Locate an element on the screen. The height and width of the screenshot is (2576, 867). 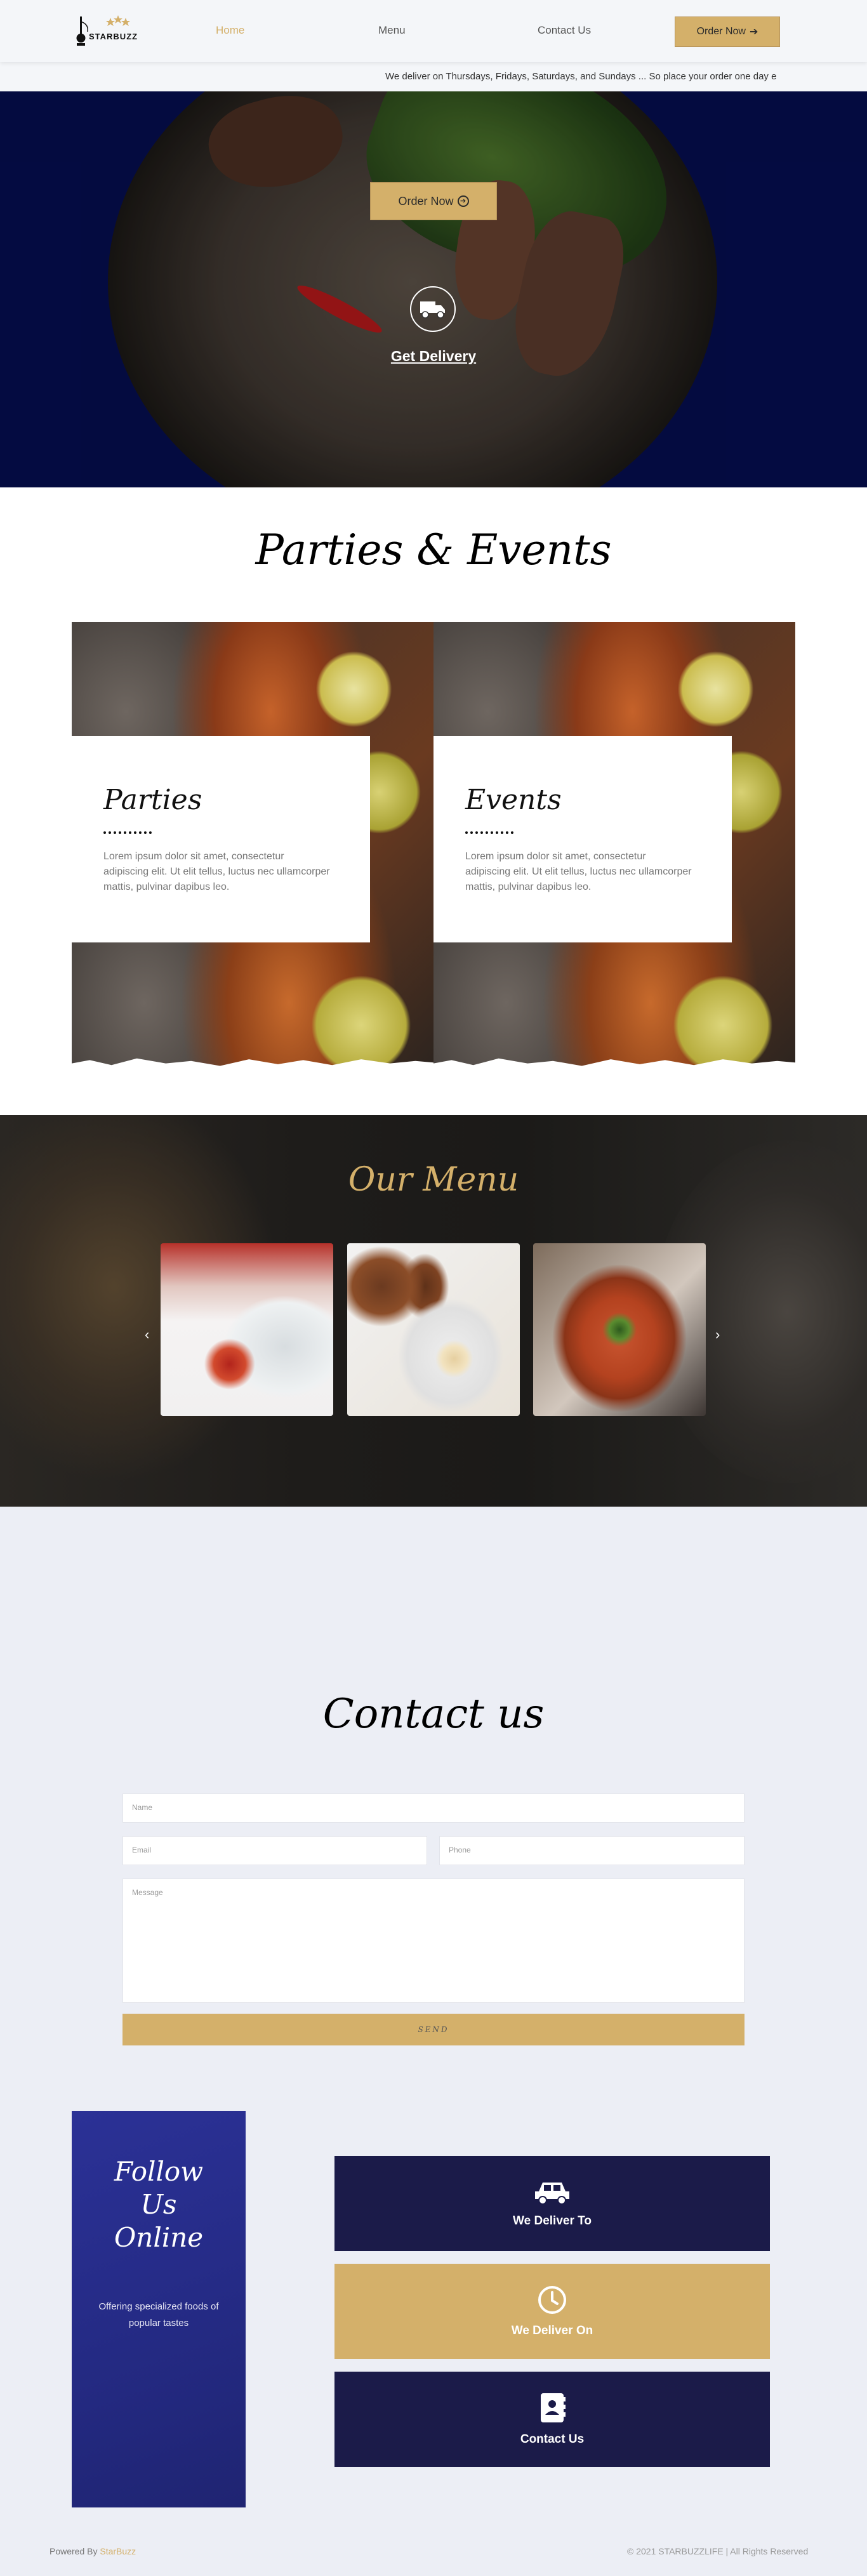
truck-icon is located at coordinates (433, 309).